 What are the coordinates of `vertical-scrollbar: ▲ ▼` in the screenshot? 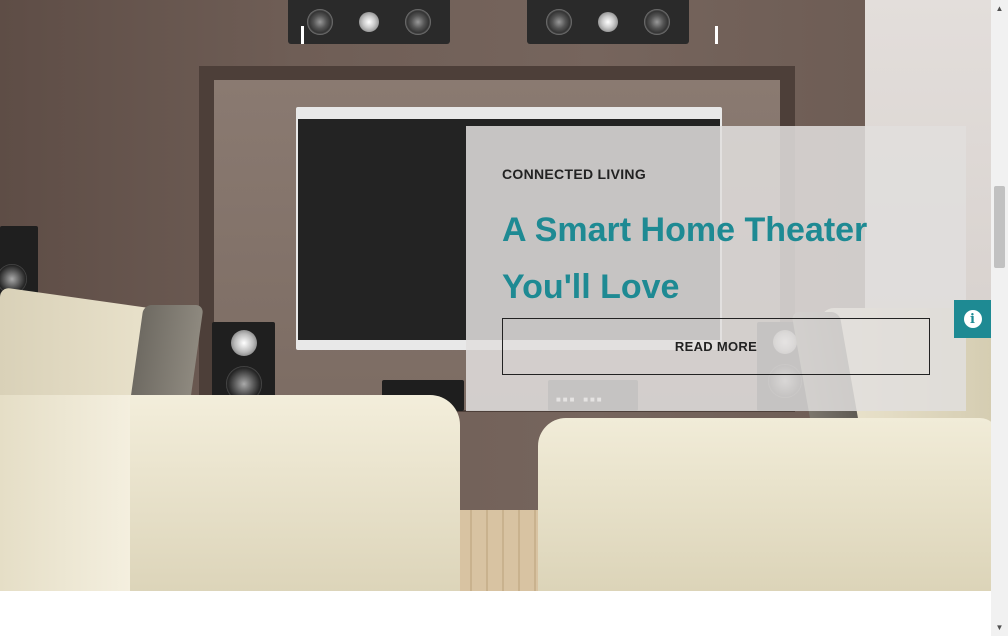 It's located at (999, 318).